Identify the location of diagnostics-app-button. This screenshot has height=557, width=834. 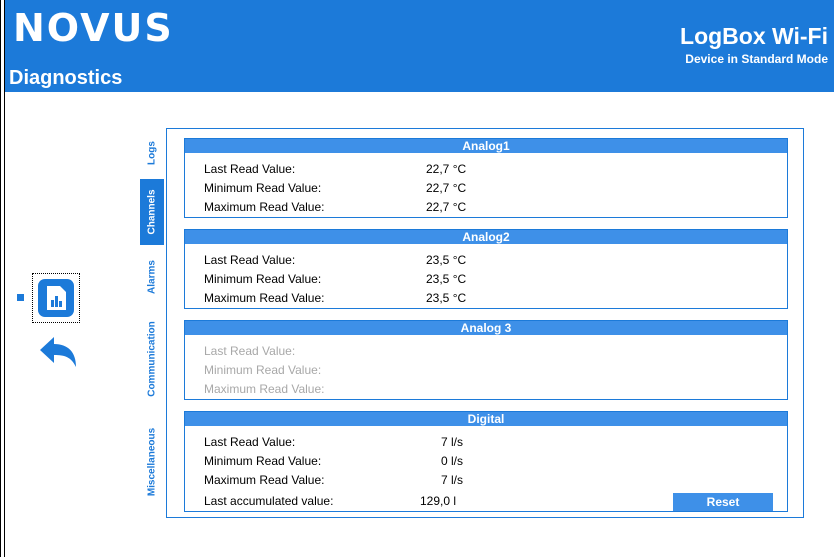
(56, 298).